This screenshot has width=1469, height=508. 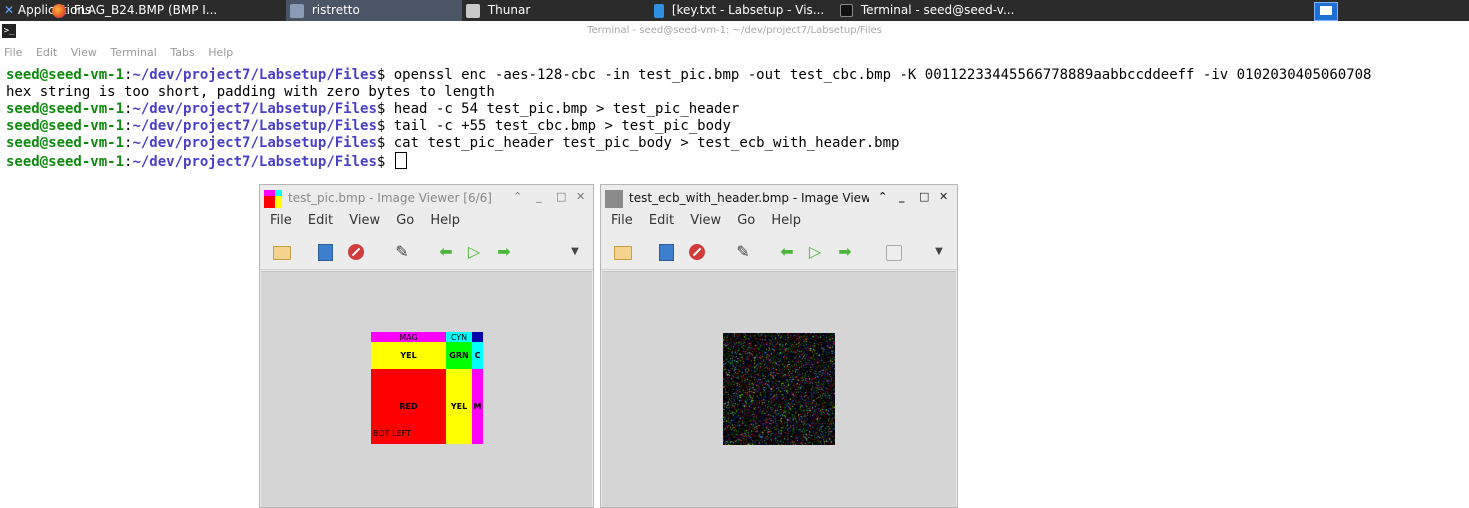 I want to click on red-block: RED BOT LEFT, so click(x=408, y=406).